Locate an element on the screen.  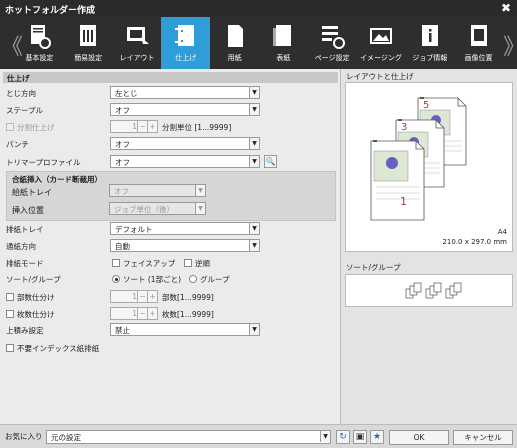
punch-label: パンチ is located at coordinates (17, 144).